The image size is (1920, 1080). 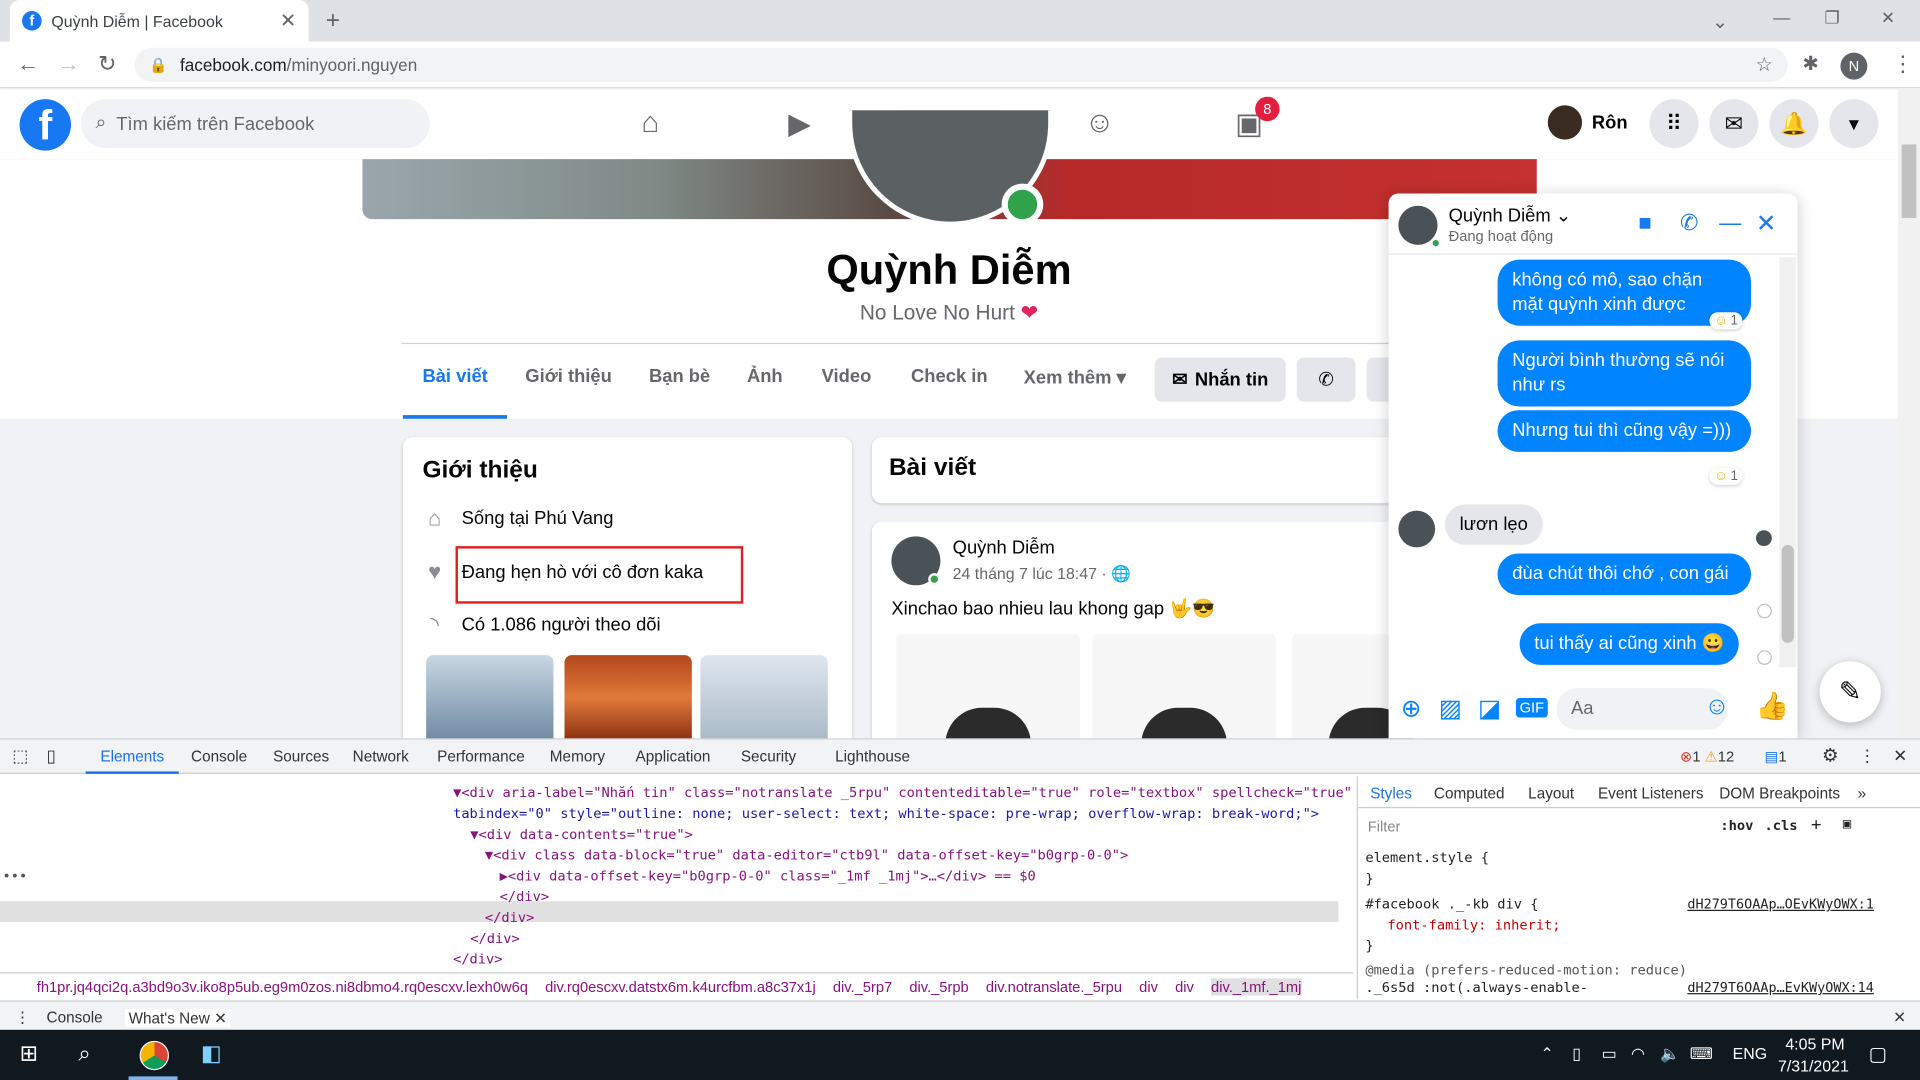 I want to click on extensions-icon: ✱, so click(x=1810, y=63).